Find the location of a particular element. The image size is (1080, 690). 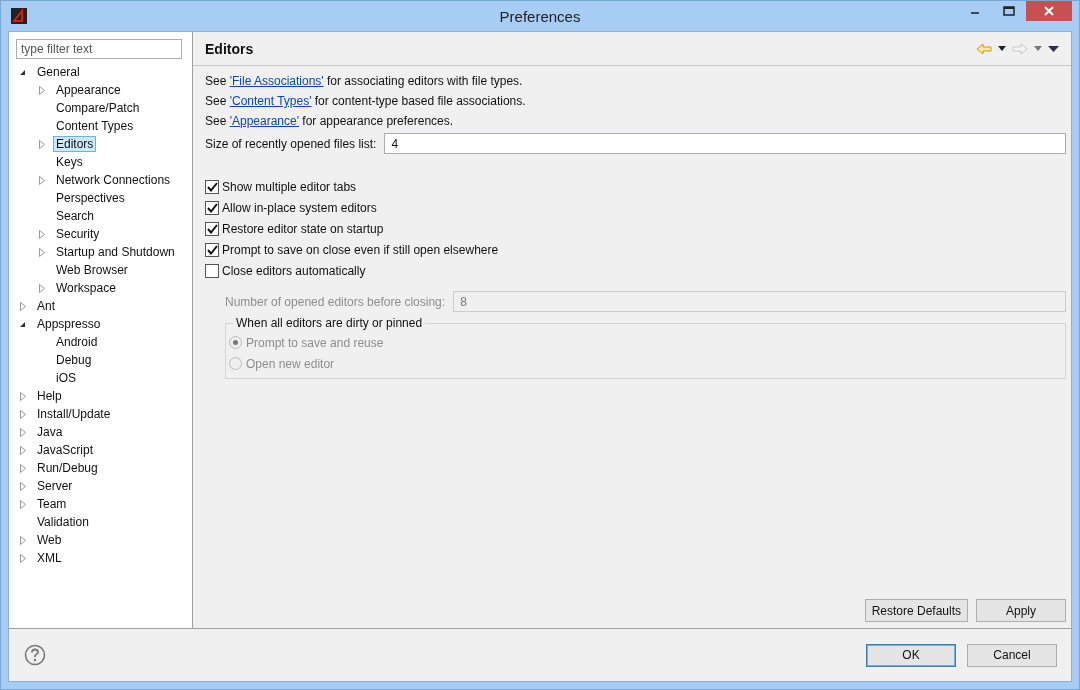

tree-item: Appspresso is located at coordinates (69, 324).